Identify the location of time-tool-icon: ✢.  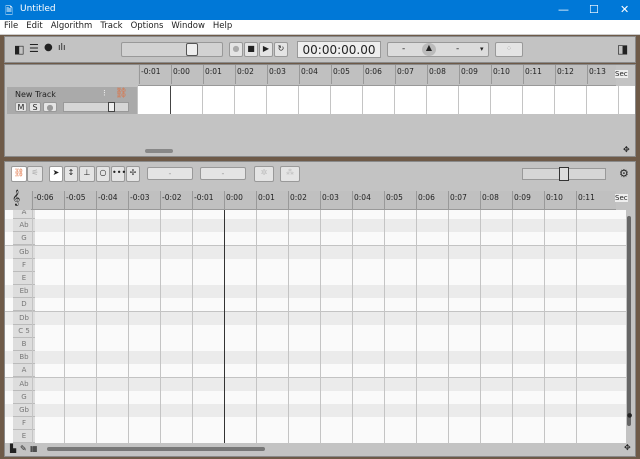
(133, 174).